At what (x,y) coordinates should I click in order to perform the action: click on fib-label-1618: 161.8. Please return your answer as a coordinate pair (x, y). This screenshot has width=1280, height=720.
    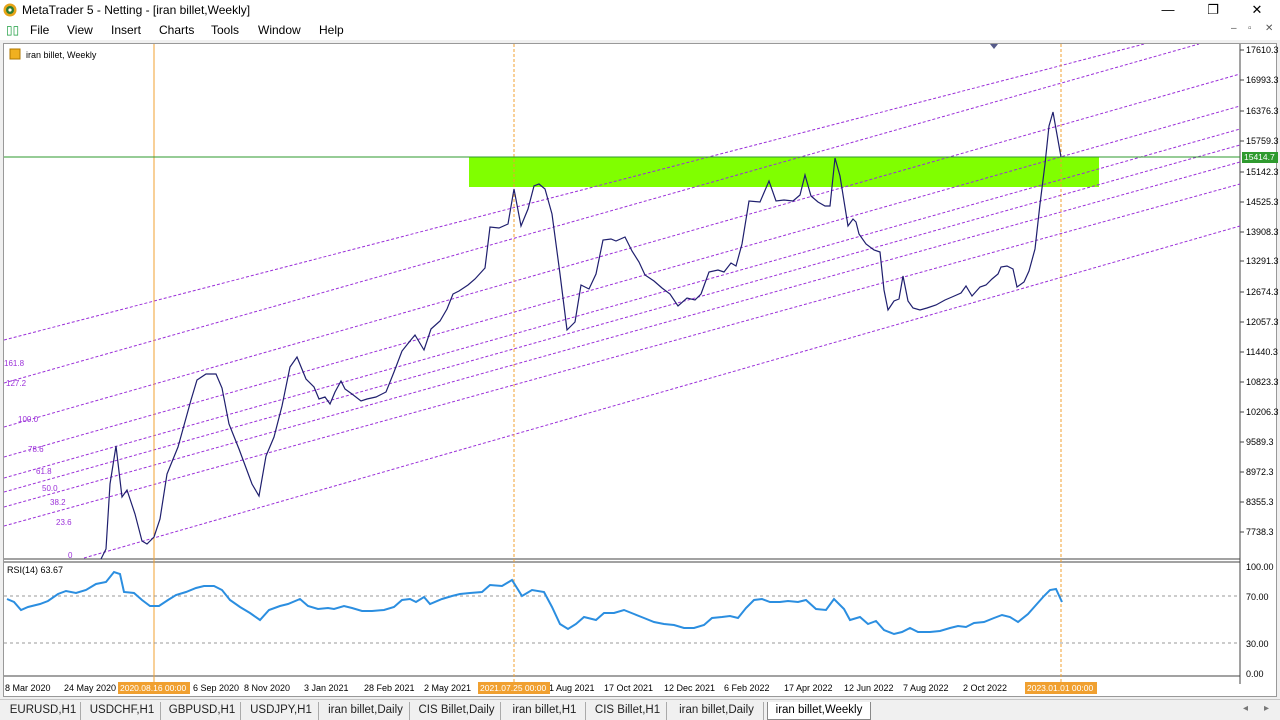
    Looking at the image, I should click on (14, 363).